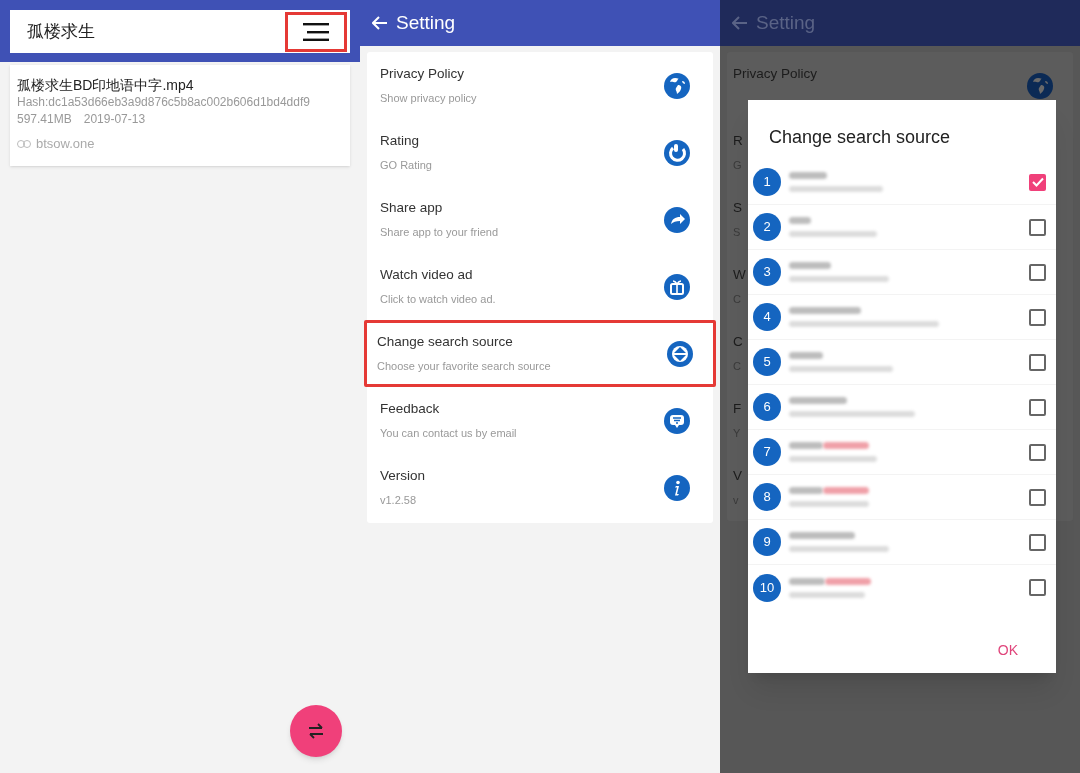  I want to click on source-item: 5, so click(902, 362).